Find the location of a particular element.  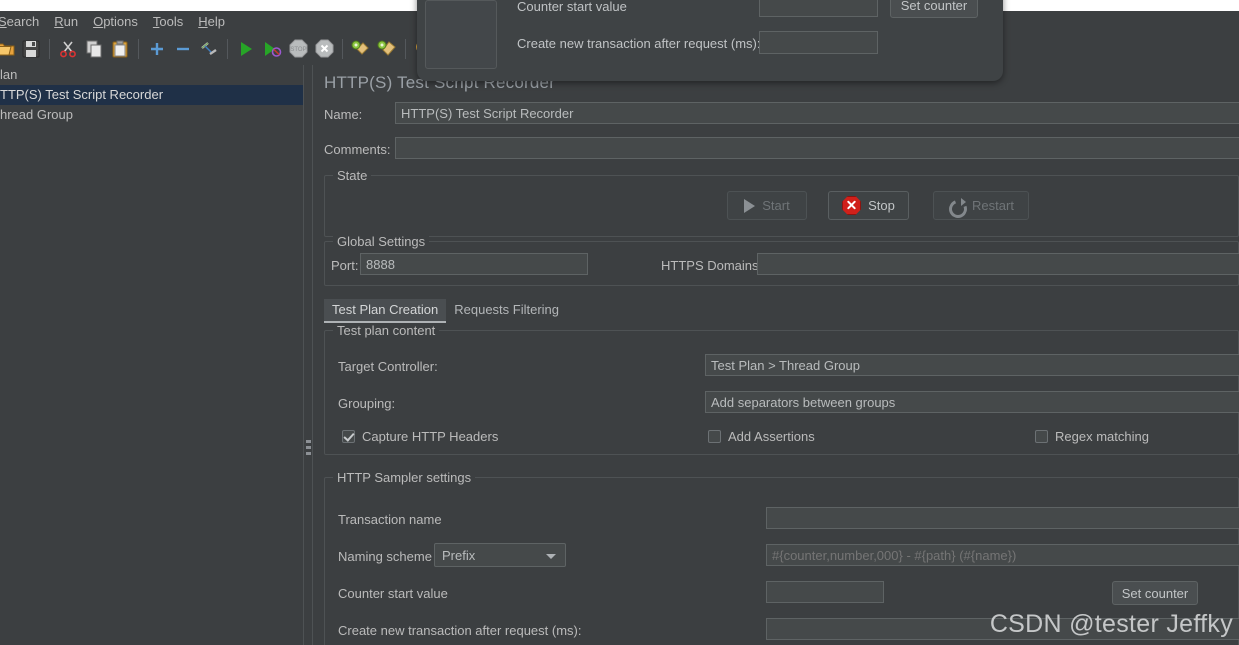

comments-label: Comments: is located at coordinates (357, 149).